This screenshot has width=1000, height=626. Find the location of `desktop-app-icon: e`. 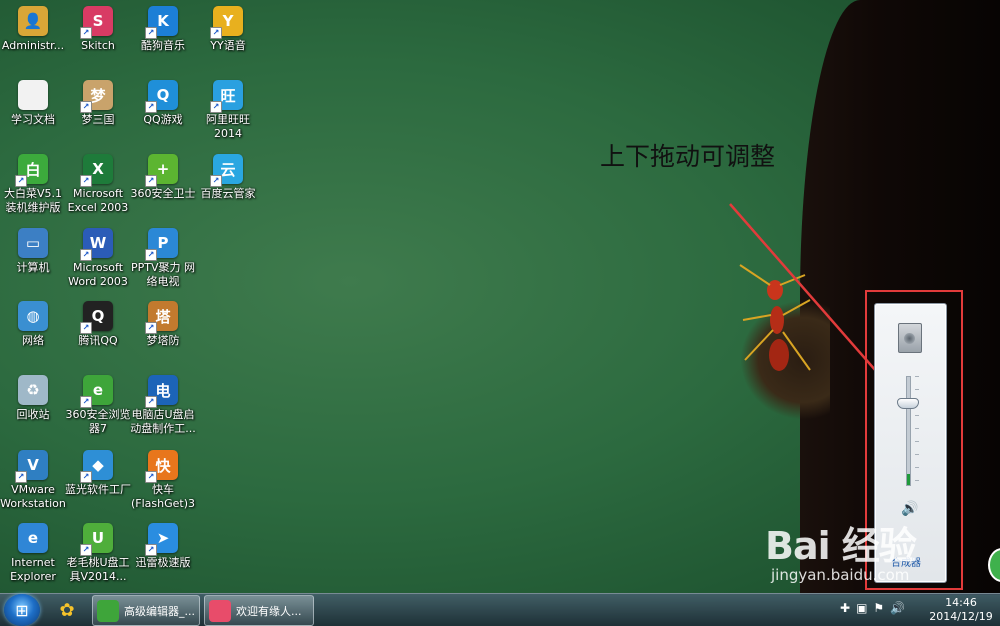

desktop-app-icon: e is located at coordinates (33, 538).